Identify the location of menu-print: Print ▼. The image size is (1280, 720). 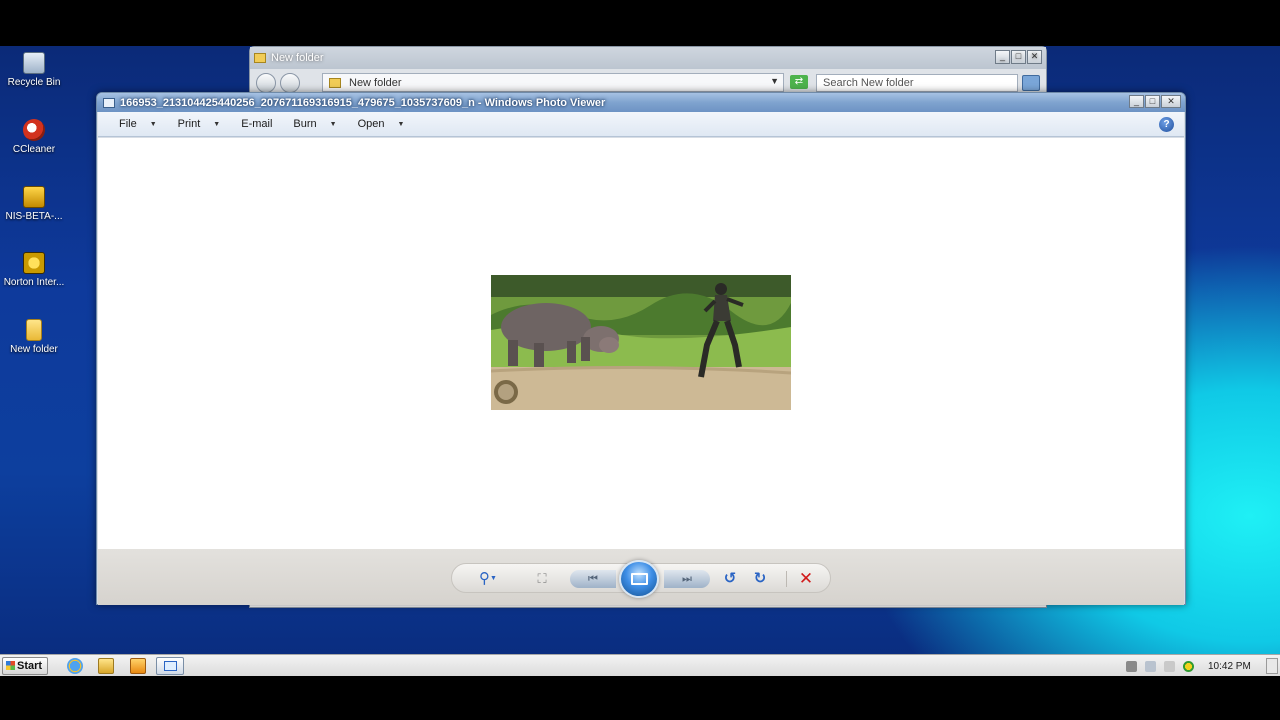
(199, 124).